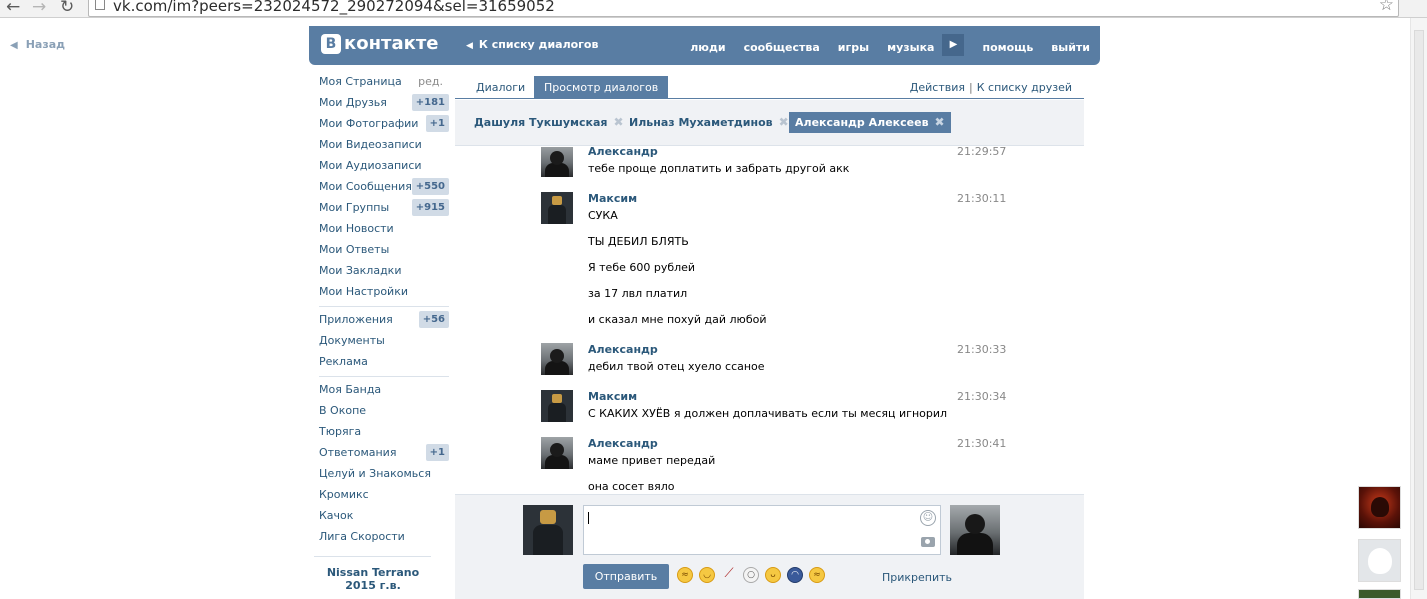 Image resolution: width=1427 pixels, height=599 pixels. I want to click on browser-back-icon: ←, so click(13, 8).